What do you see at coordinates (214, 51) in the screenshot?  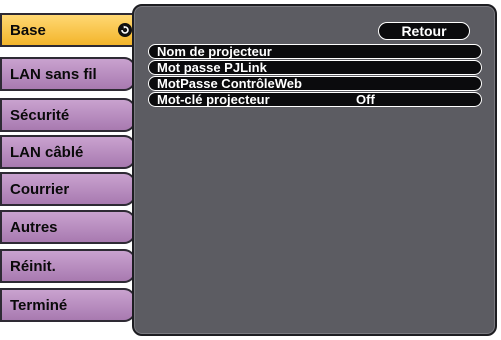 I see `list-item-label: Nom de projecteur` at bounding box center [214, 51].